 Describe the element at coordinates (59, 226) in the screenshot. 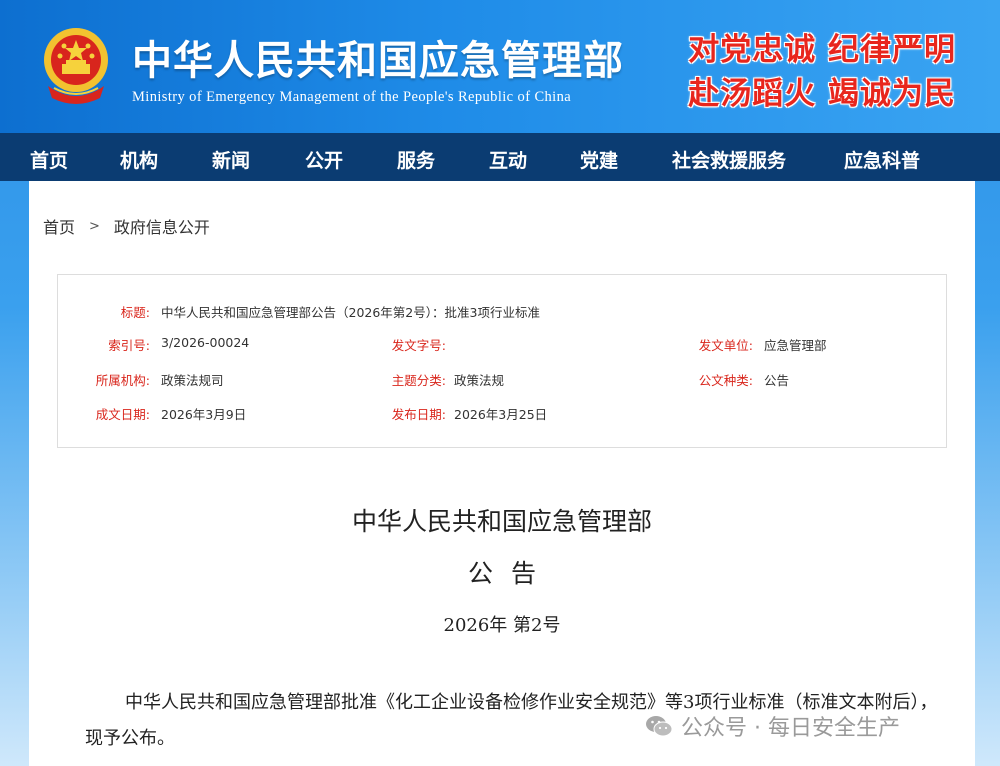

I see `breadcrumb-home: 首页` at that location.